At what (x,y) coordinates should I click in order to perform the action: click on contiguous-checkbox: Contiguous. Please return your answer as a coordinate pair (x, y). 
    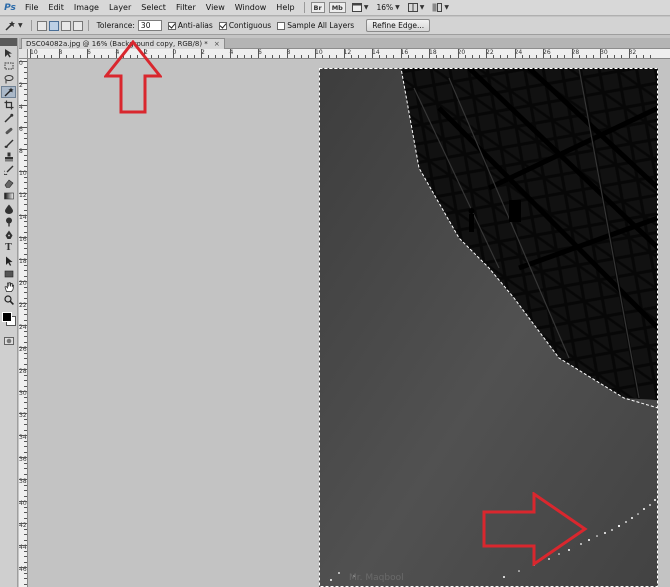
    Looking at the image, I should click on (244, 25).